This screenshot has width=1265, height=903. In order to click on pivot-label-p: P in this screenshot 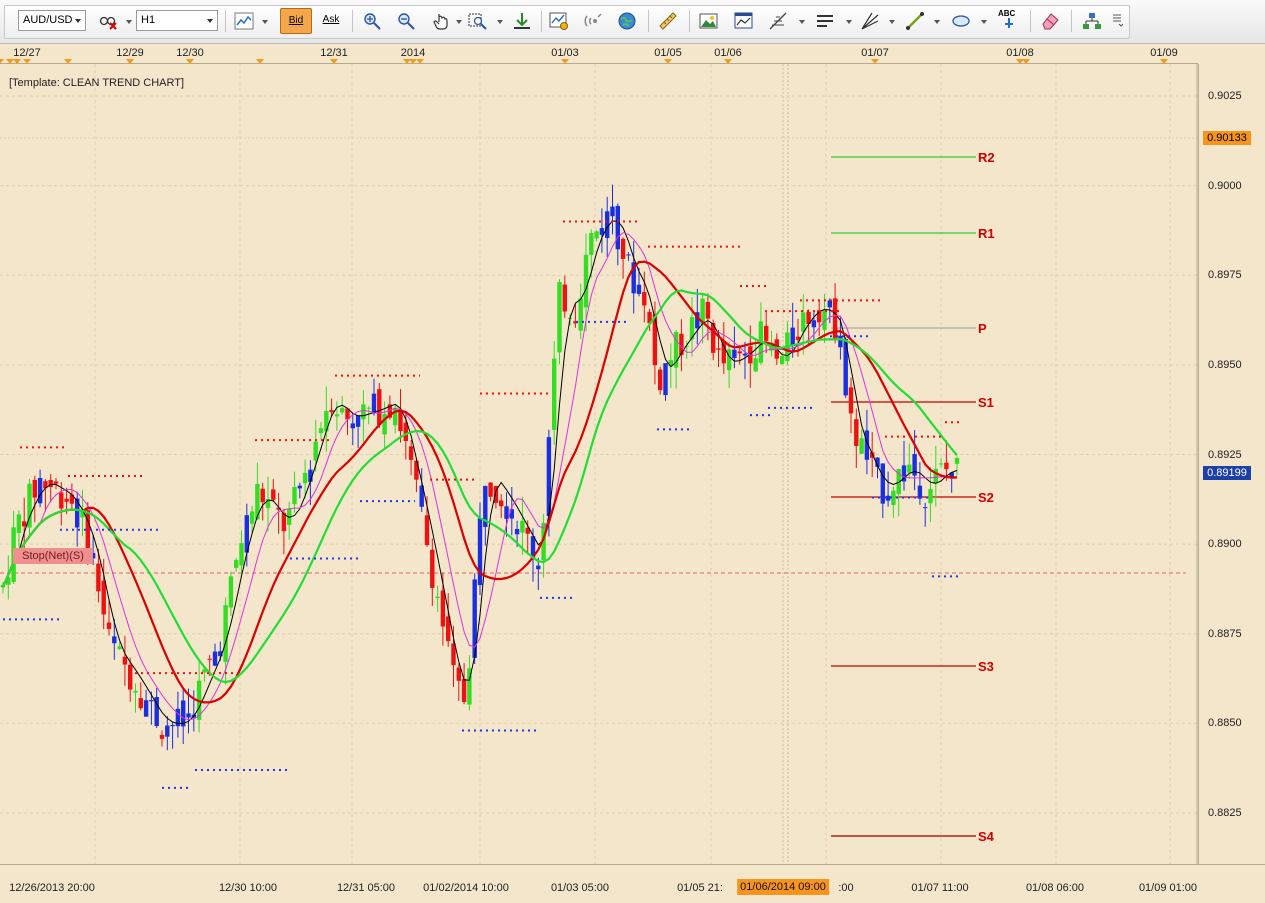, I will do `click(982, 328)`.